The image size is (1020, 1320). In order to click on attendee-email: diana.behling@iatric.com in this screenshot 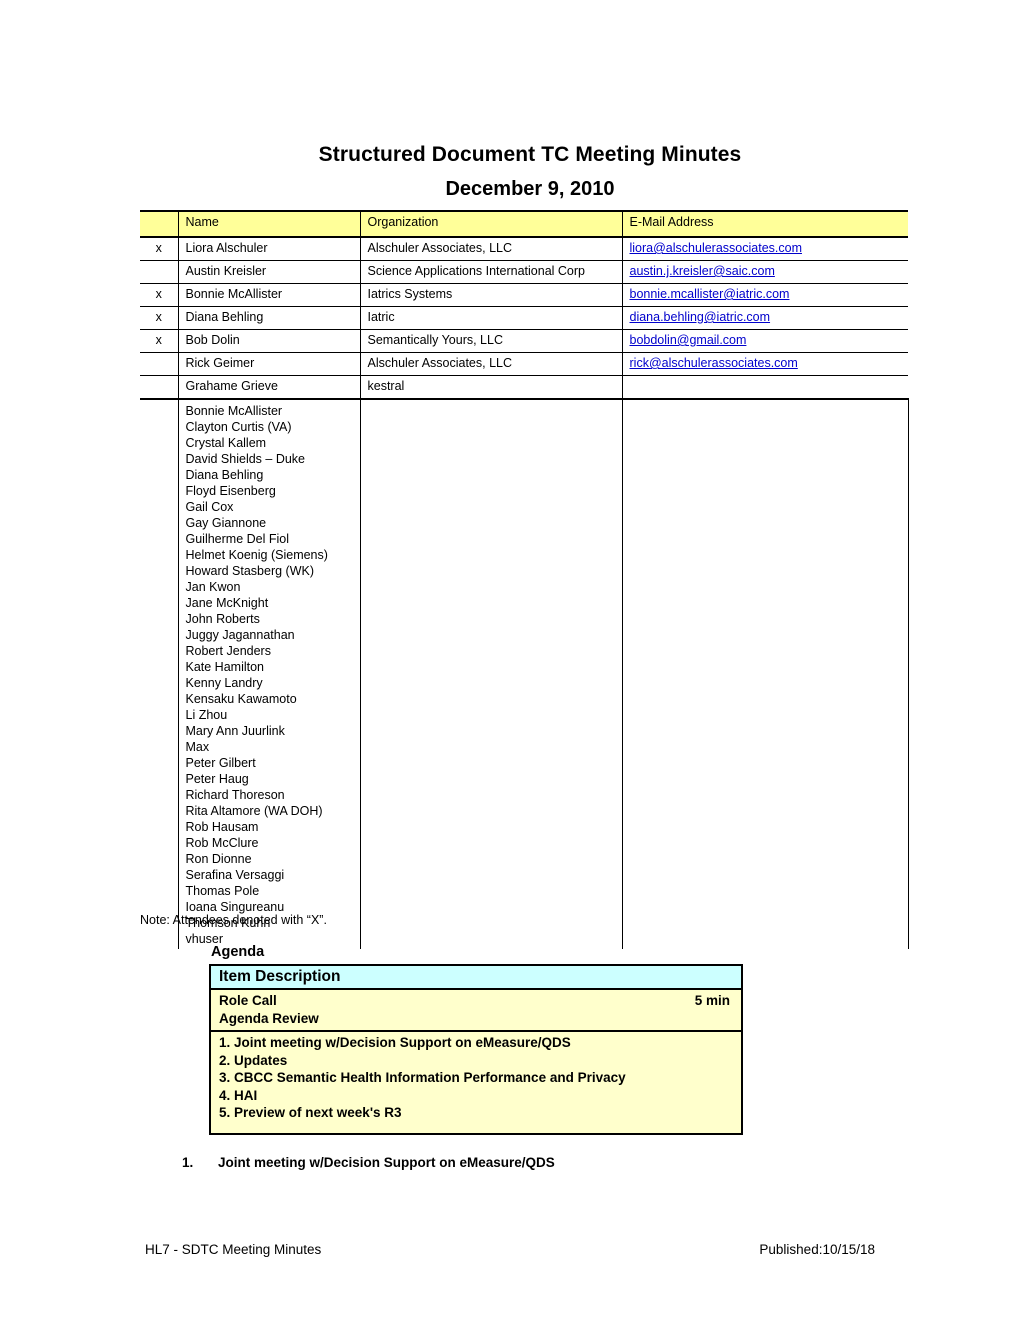, I will do `click(764, 318)`.